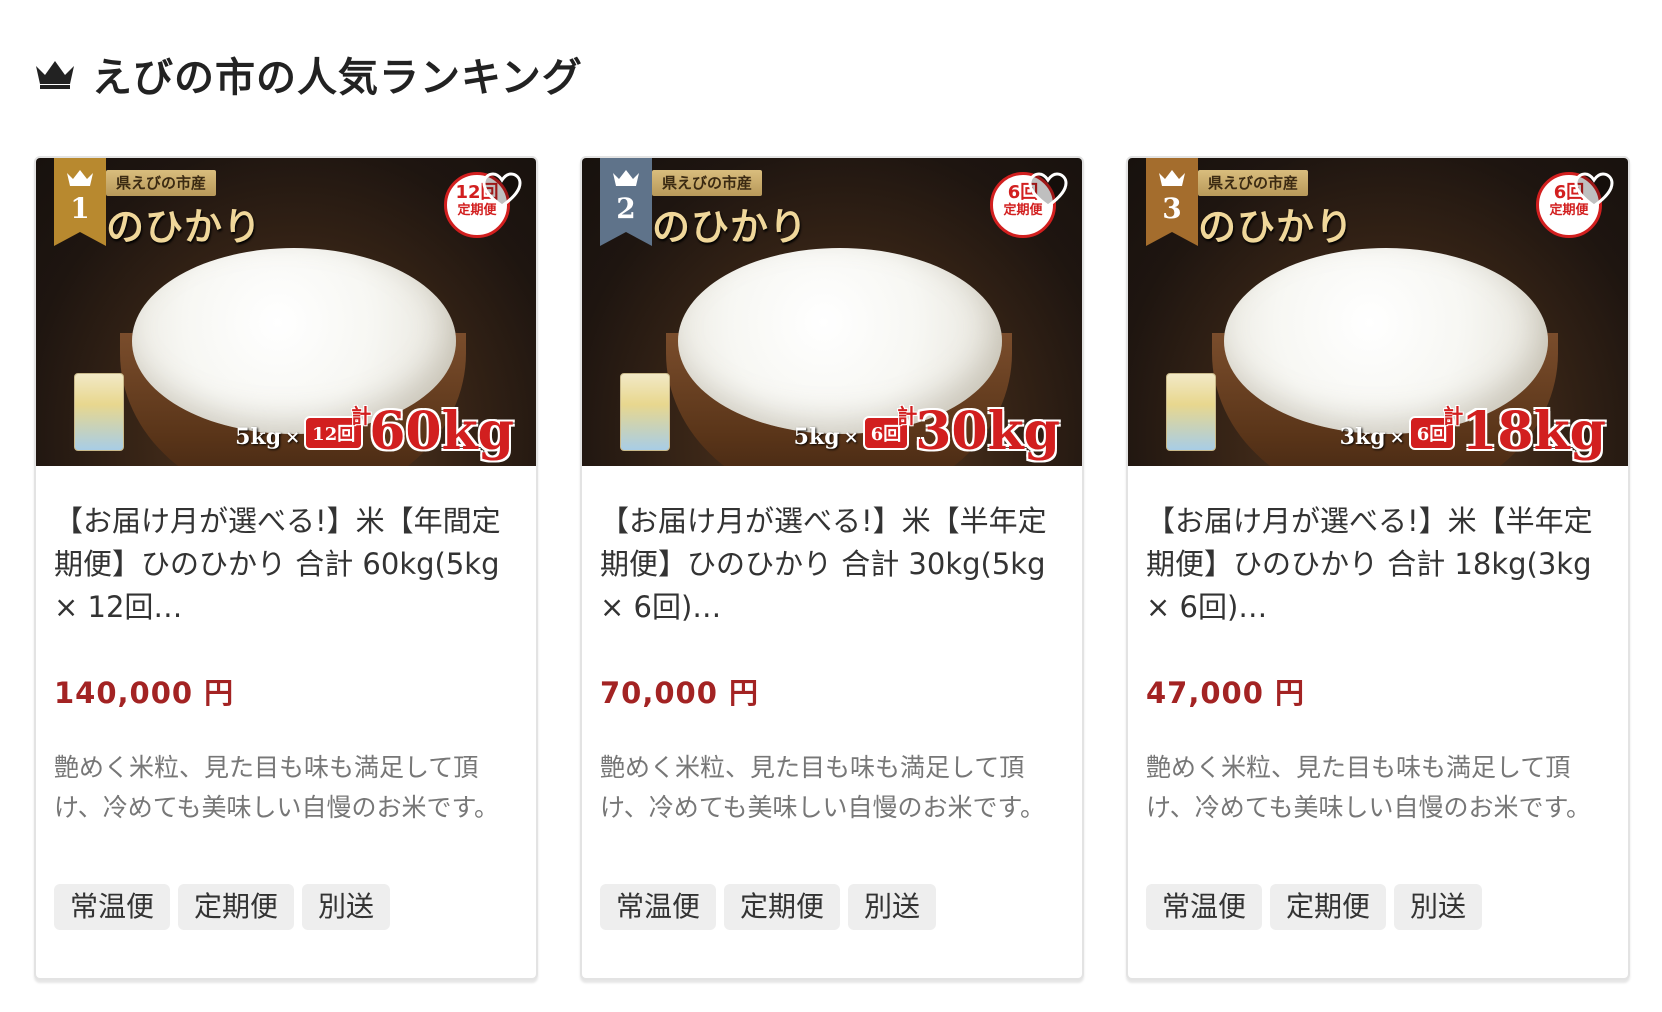  What do you see at coordinates (1533, 431) in the screenshot?
I see `total-amount: 18kg` at bounding box center [1533, 431].